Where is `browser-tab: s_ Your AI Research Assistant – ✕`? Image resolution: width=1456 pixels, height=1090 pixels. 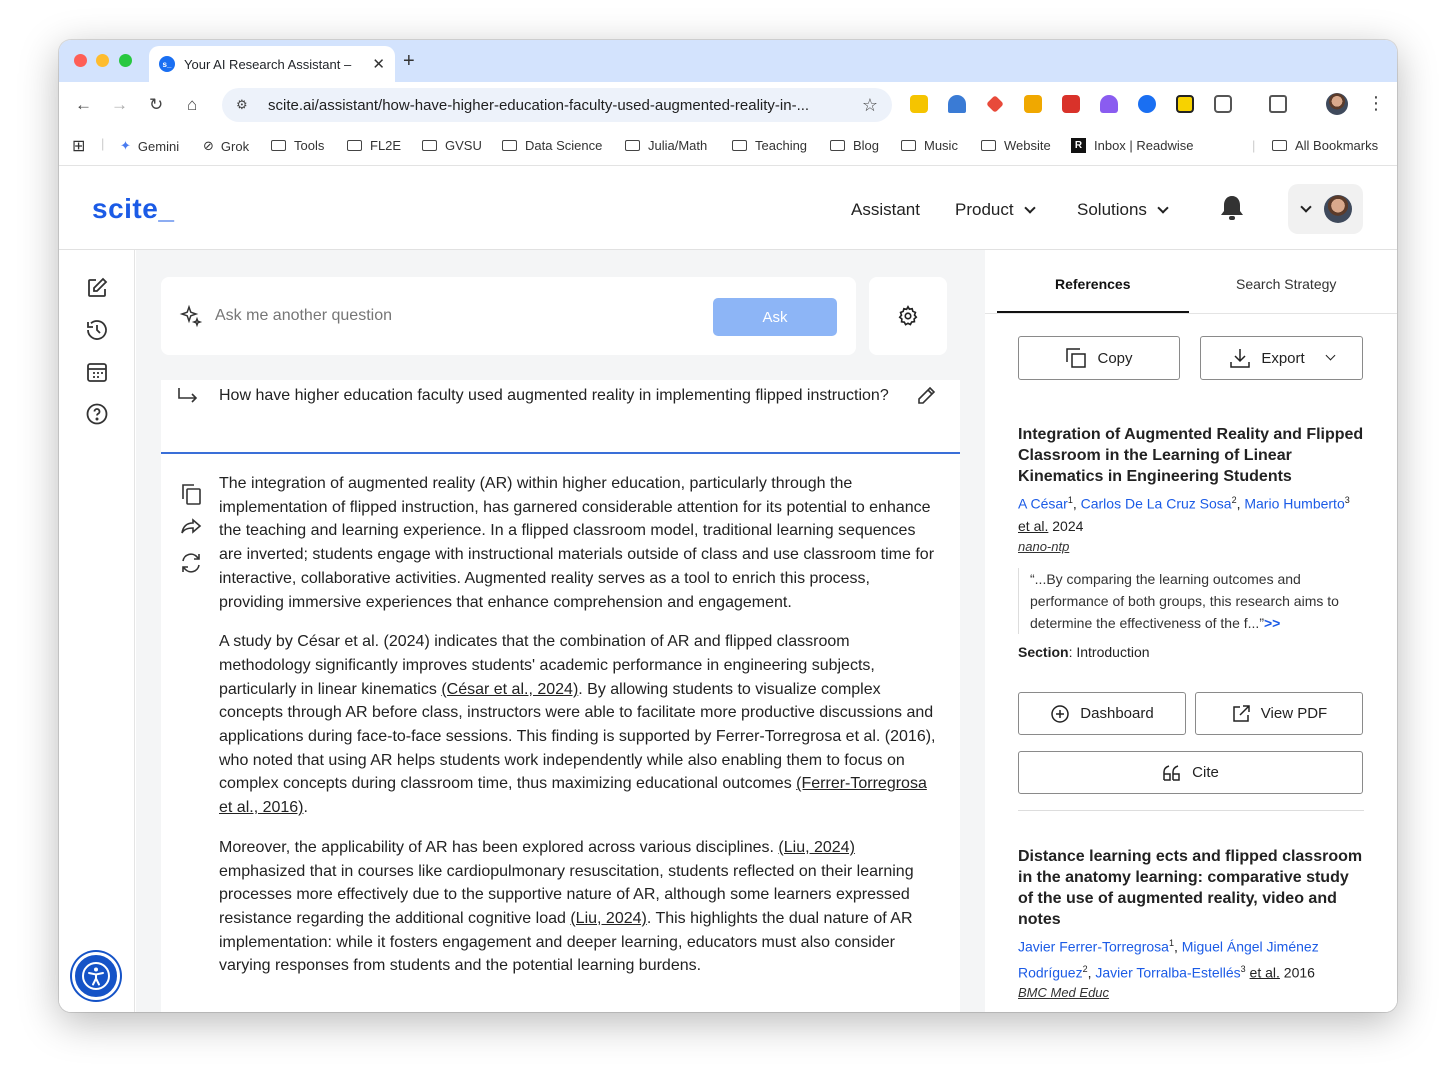
browser-tab: s_ Your AI Research Assistant – ✕ is located at coordinates (272, 64).